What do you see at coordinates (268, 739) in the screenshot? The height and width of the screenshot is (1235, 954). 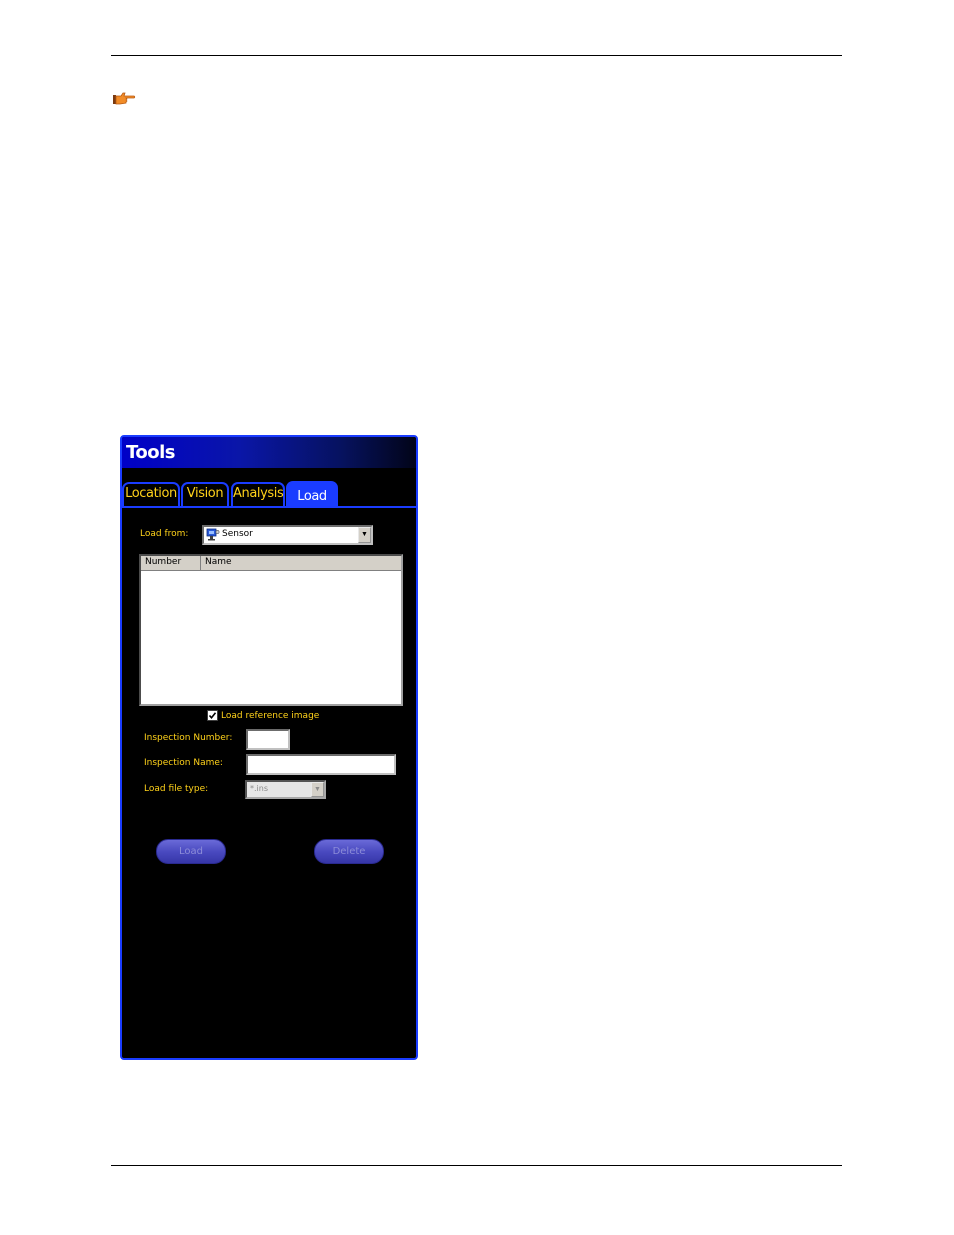 I see `inspection-number-input` at bounding box center [268, 739].